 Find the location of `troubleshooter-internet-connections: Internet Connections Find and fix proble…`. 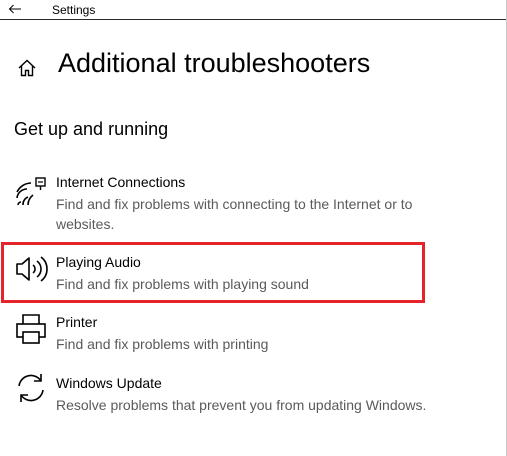

troubleshooter-internet-connections: Internet Connections Find and fix proble… is located at coordinates (220, 204).